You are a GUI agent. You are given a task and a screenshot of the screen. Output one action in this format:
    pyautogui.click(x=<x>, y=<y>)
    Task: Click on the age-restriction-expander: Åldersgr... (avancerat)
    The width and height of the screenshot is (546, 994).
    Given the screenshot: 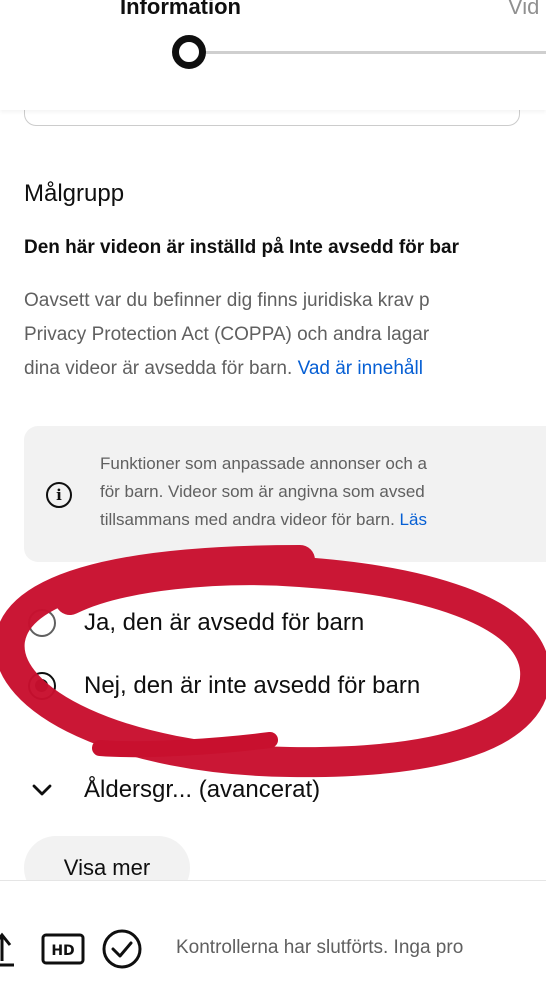 What is the action you would take?
    pyautogui.click(x=175, y=790)
    